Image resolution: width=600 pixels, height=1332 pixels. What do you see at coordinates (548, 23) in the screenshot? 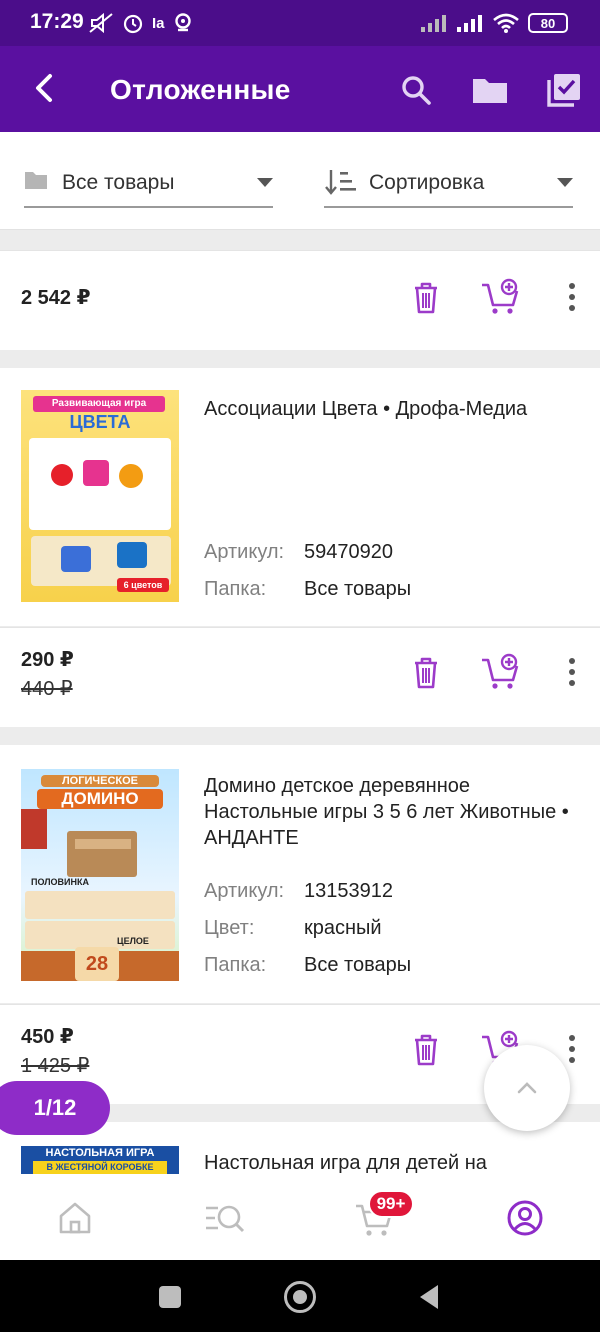
I see `battery-indicator: 80` at bounding box center [548, 23].